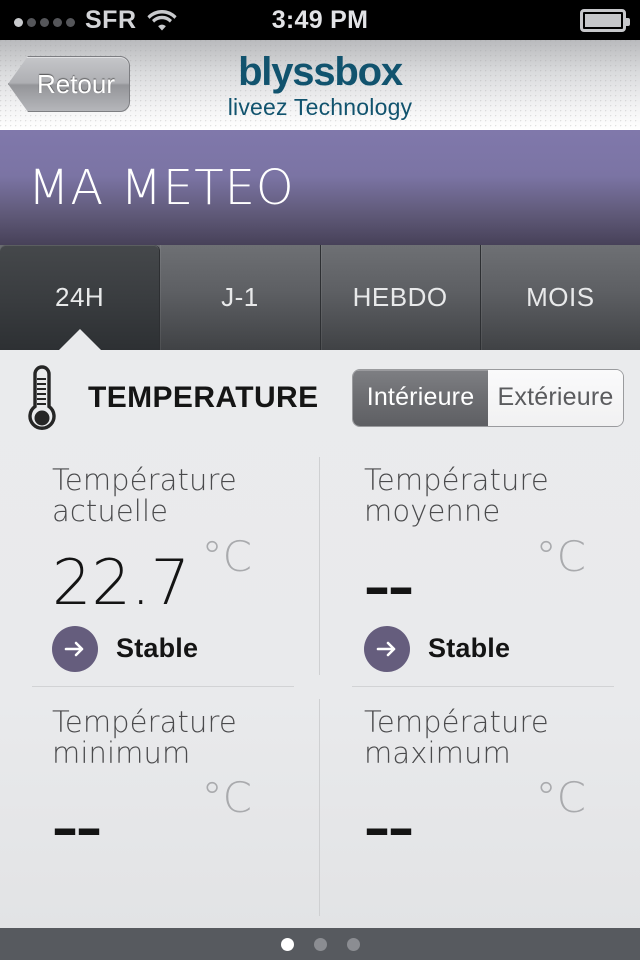 Image resolution: width=640 pixels, height=960 pixels. Describe the element at coordinates (157, 648) in the screenshot. I see `trend-label-current: Stable` at that location.